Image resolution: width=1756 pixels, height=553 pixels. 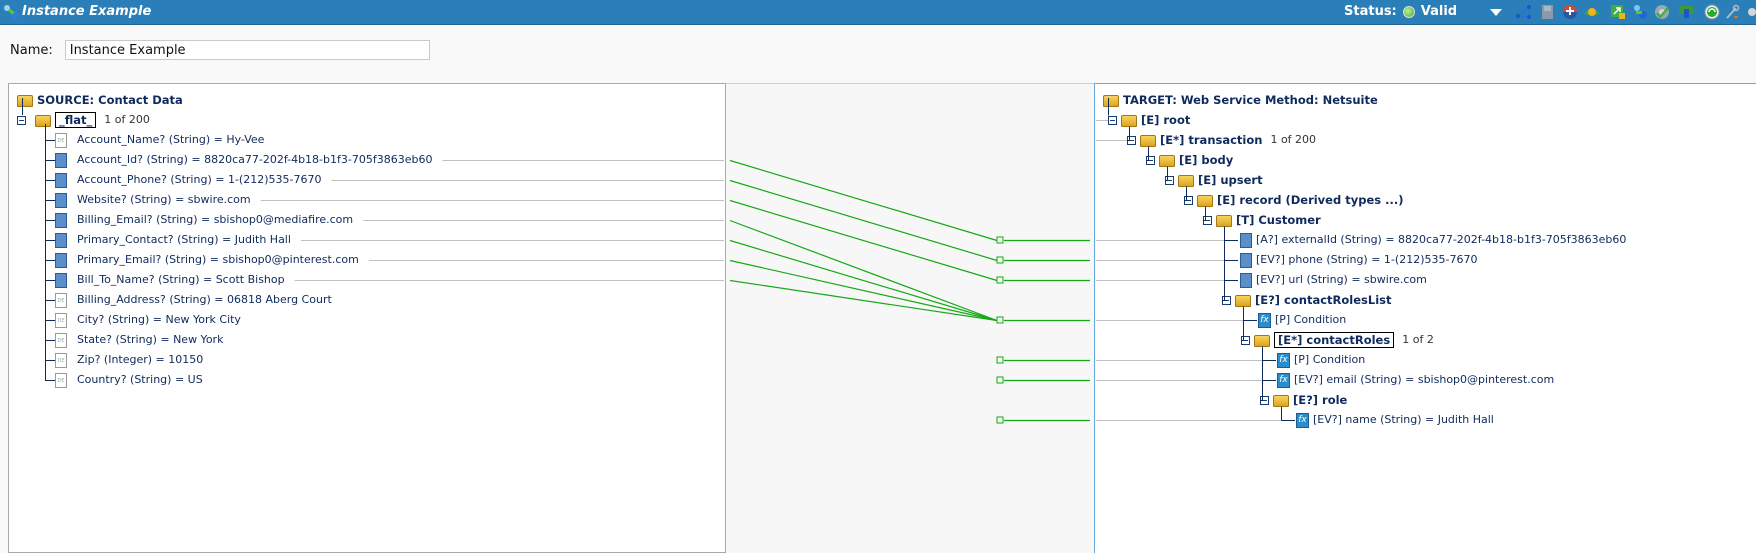 I want to click on source-field-label: City? (String) = New York City, so click(x=159, y=319).